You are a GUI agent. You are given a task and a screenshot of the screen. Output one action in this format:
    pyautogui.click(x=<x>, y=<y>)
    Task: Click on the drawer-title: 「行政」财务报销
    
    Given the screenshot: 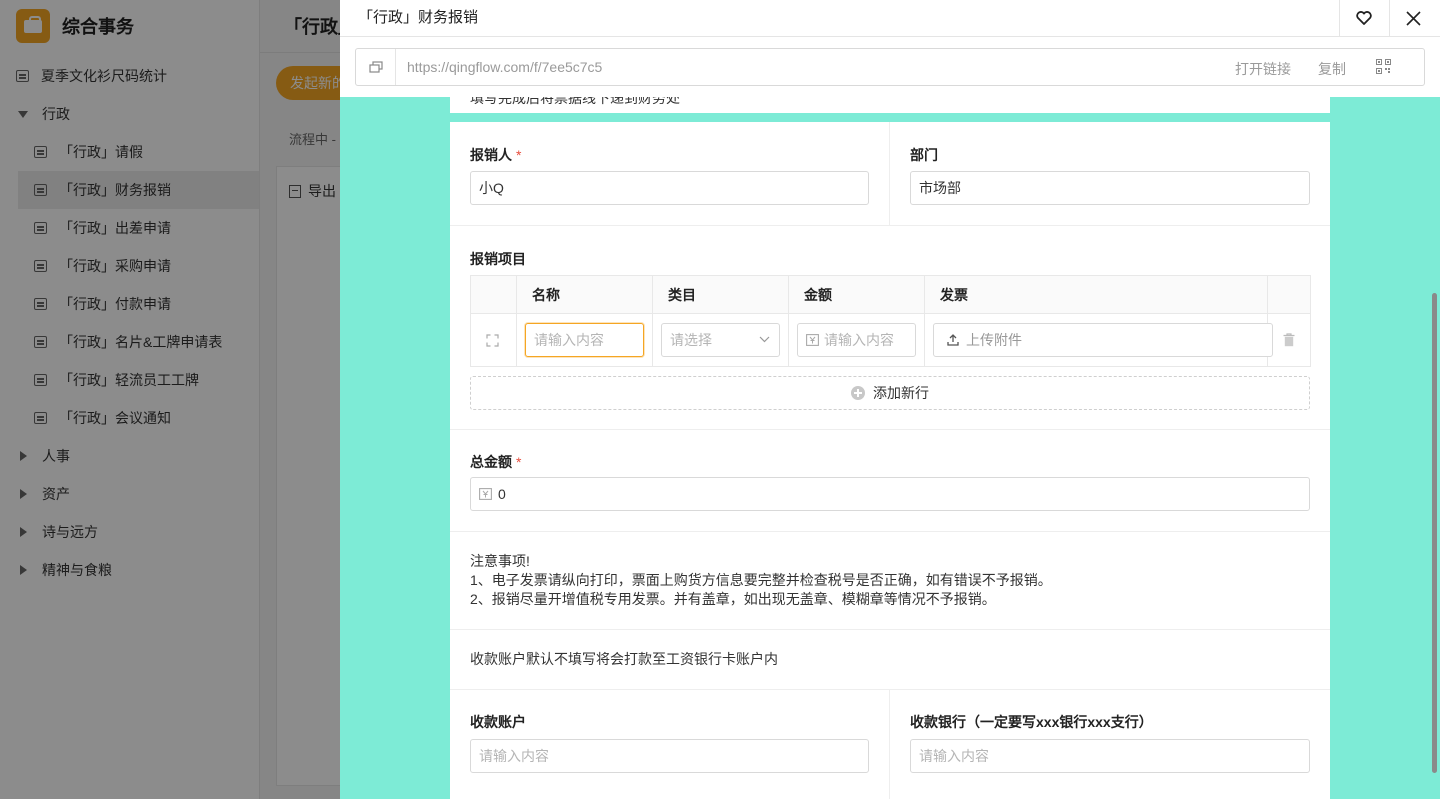 What is the action you would take?
    pyautogui.click(x=418, y=17)
    